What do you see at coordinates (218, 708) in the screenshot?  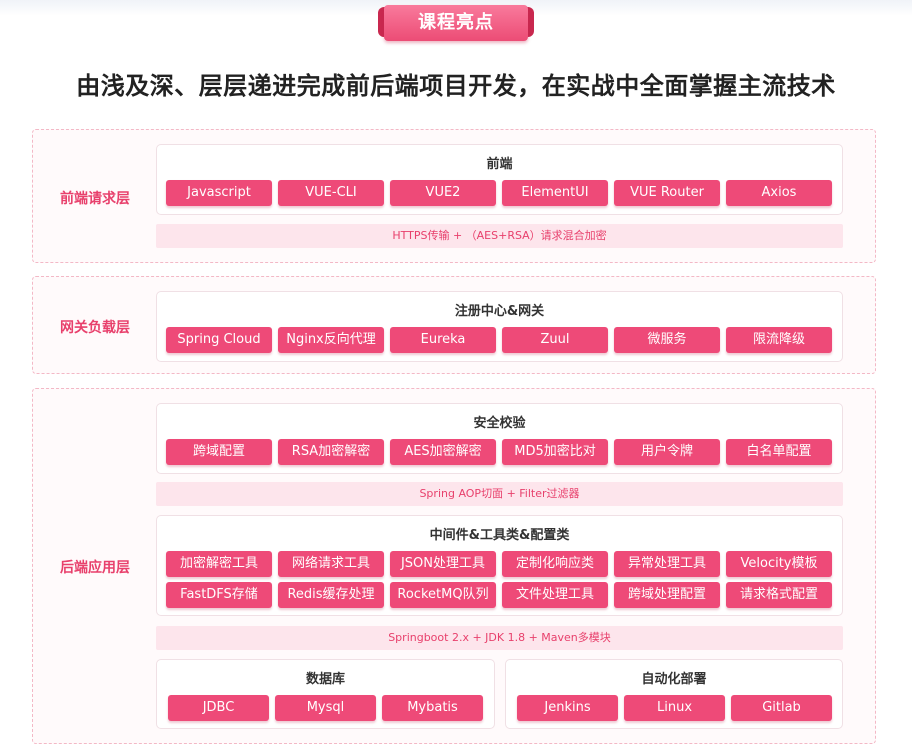 I see `tech-chip: JDBC` at bounding box center [218, 708].